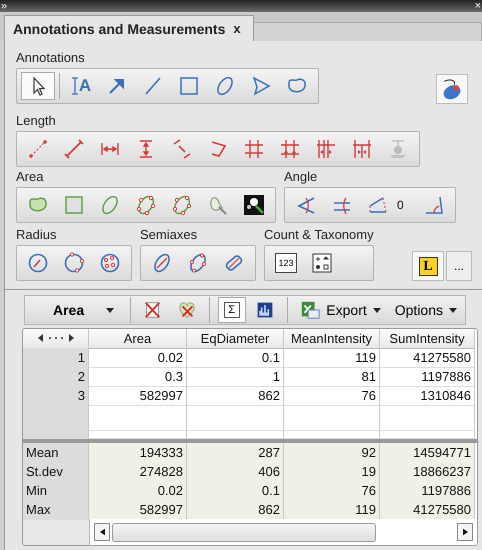 This screenshot has height=550, width=482. What do you see at coordinates (189, 86) in the screenshot?
I see `rectangle-icon` at bounding box center [189, 86].